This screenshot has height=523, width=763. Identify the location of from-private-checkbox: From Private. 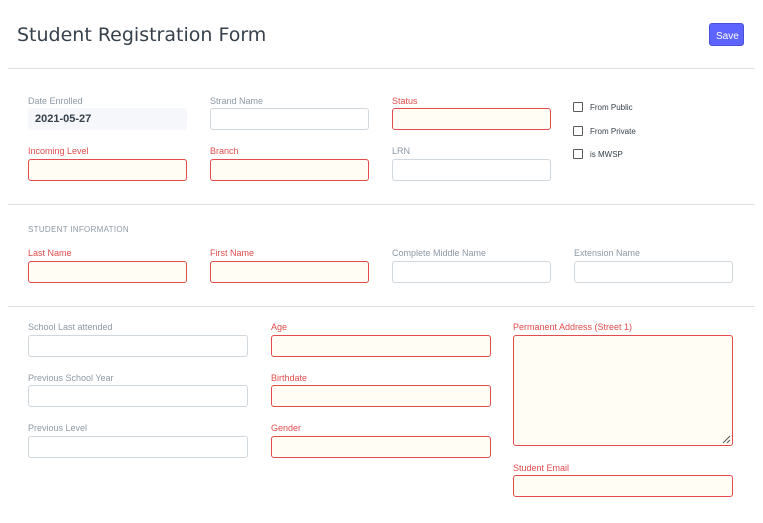
(604, 131).